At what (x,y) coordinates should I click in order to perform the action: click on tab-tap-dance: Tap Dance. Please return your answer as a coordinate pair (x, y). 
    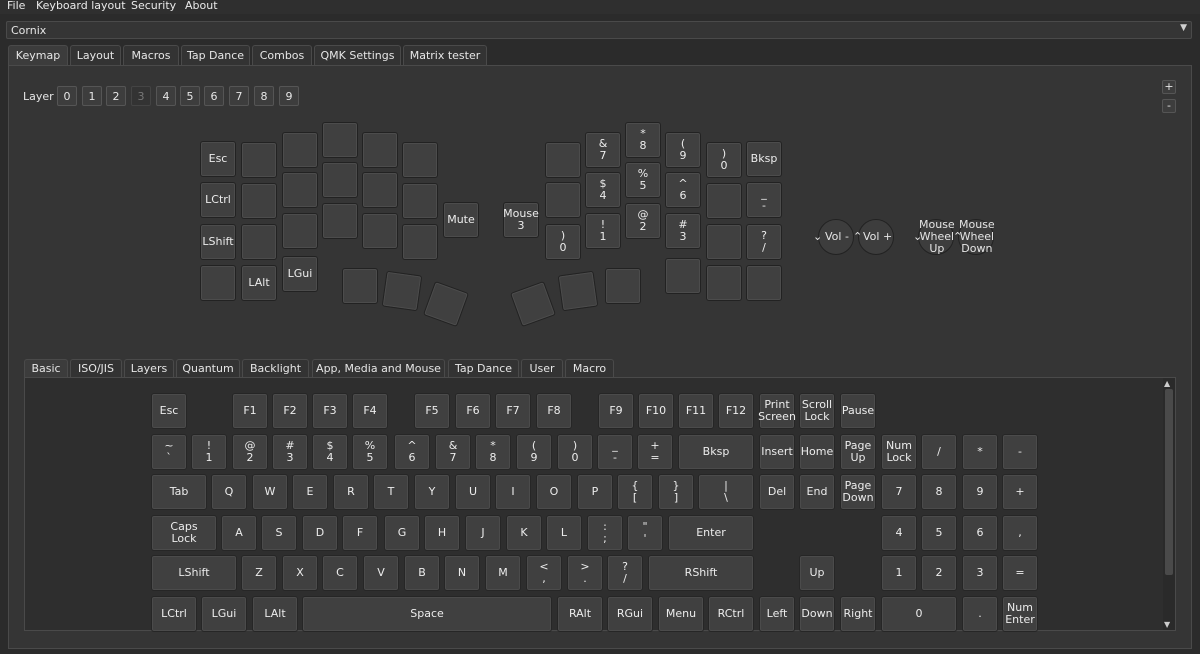
    Looking at the image, I should click on (215, 55).